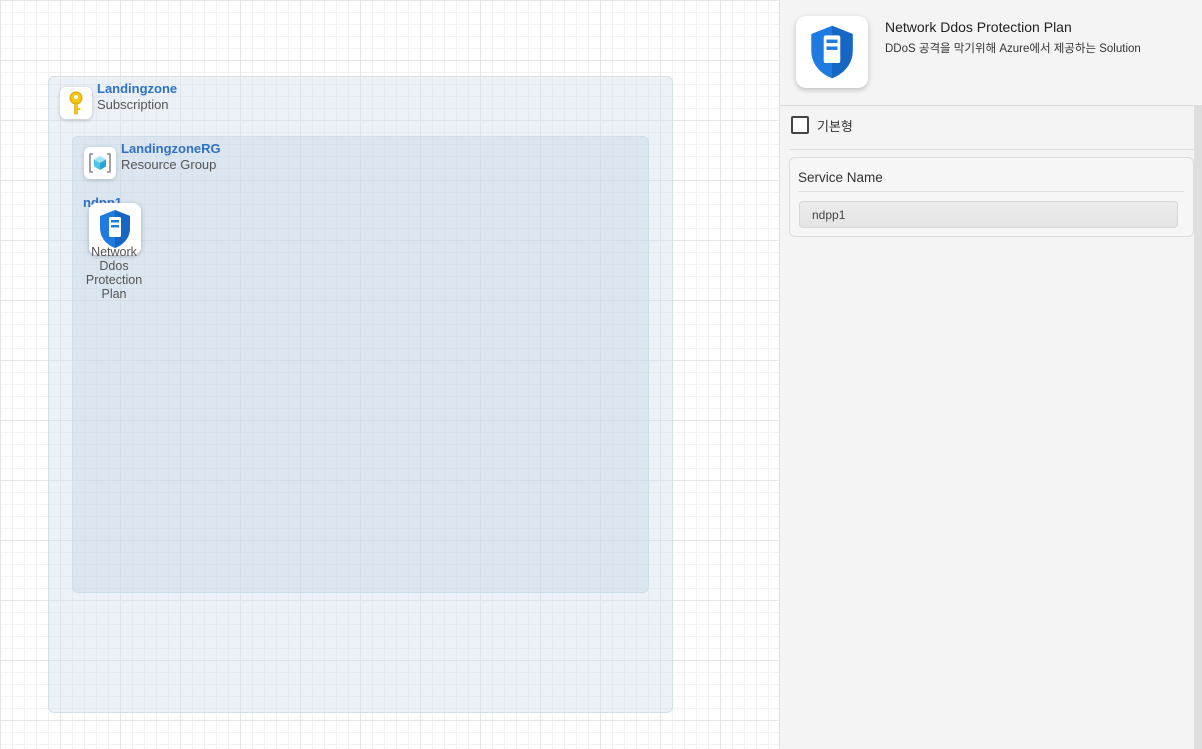 This screenshot has height=749, width=1202. Describe the element at coordinates (114, 294) in the screenshot. I see `resource-caption-line: Plan` at that location.